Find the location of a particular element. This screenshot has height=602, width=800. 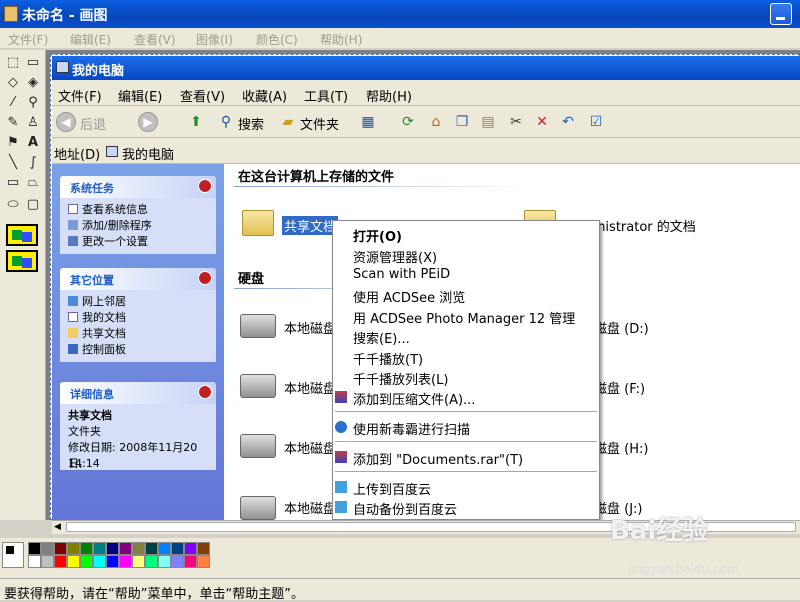

magnifier-icon: ⚲ is located at coordinates (33, 103).